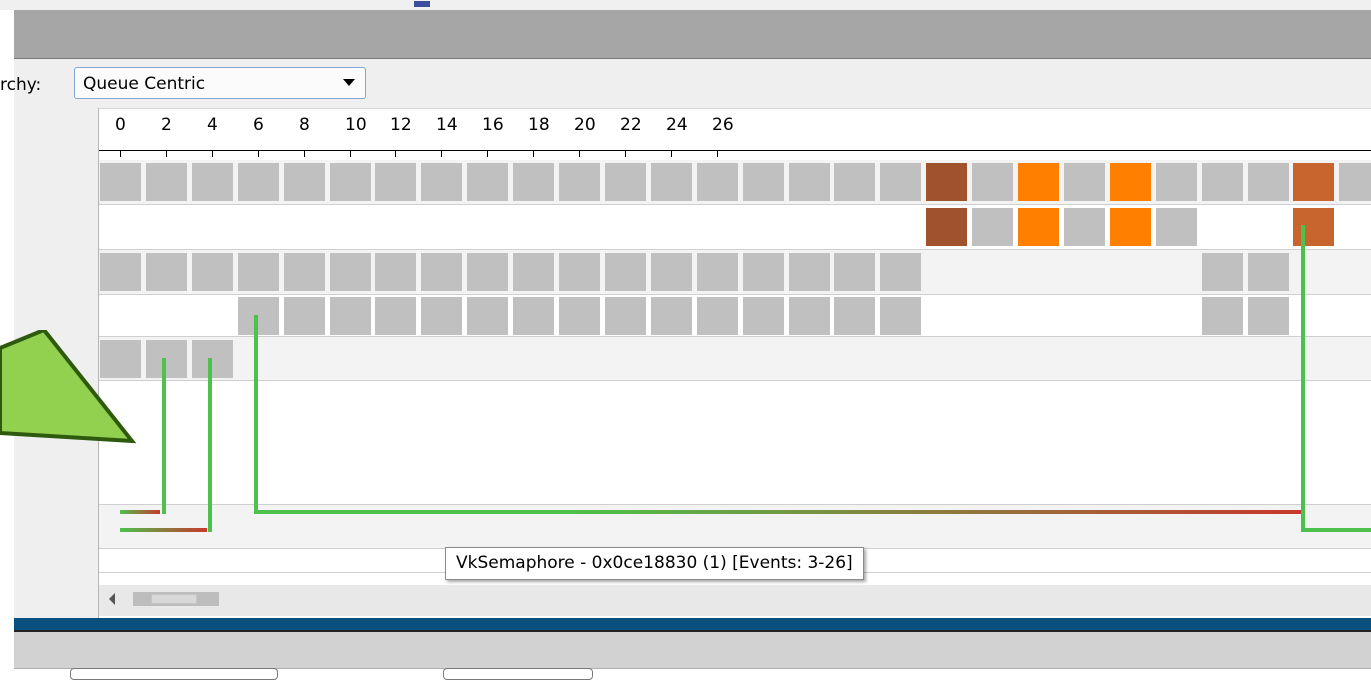 Image resolution: width=1371 pixels, height=680 pixels. Describe the element at coordinates (220, 83) in the screenshot. I see `hierarchy-select: Queue Centric` at that location.